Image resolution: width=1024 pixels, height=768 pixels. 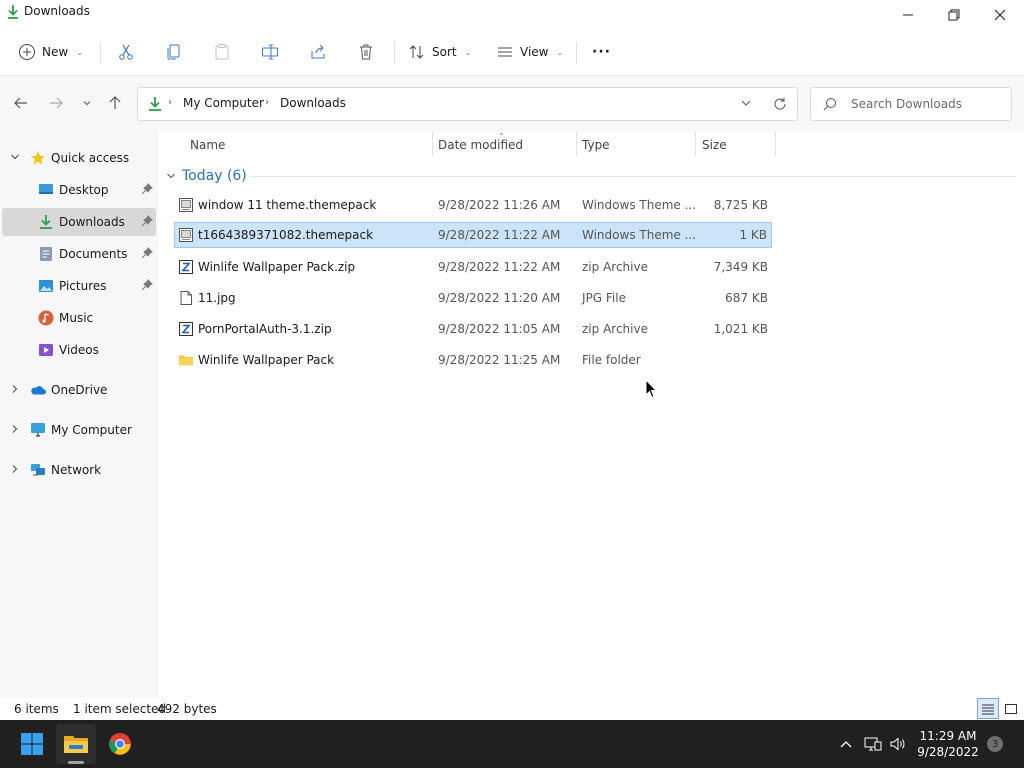 I want to click on share-icon, so click(x=318, y=52).